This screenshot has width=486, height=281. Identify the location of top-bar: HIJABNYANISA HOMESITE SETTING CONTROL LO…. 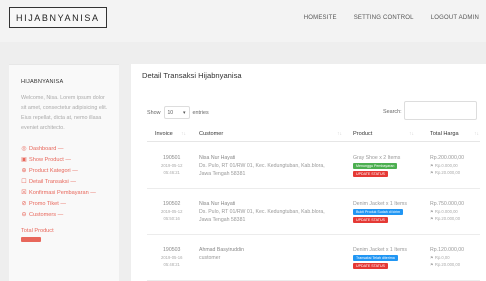
(243, 21).